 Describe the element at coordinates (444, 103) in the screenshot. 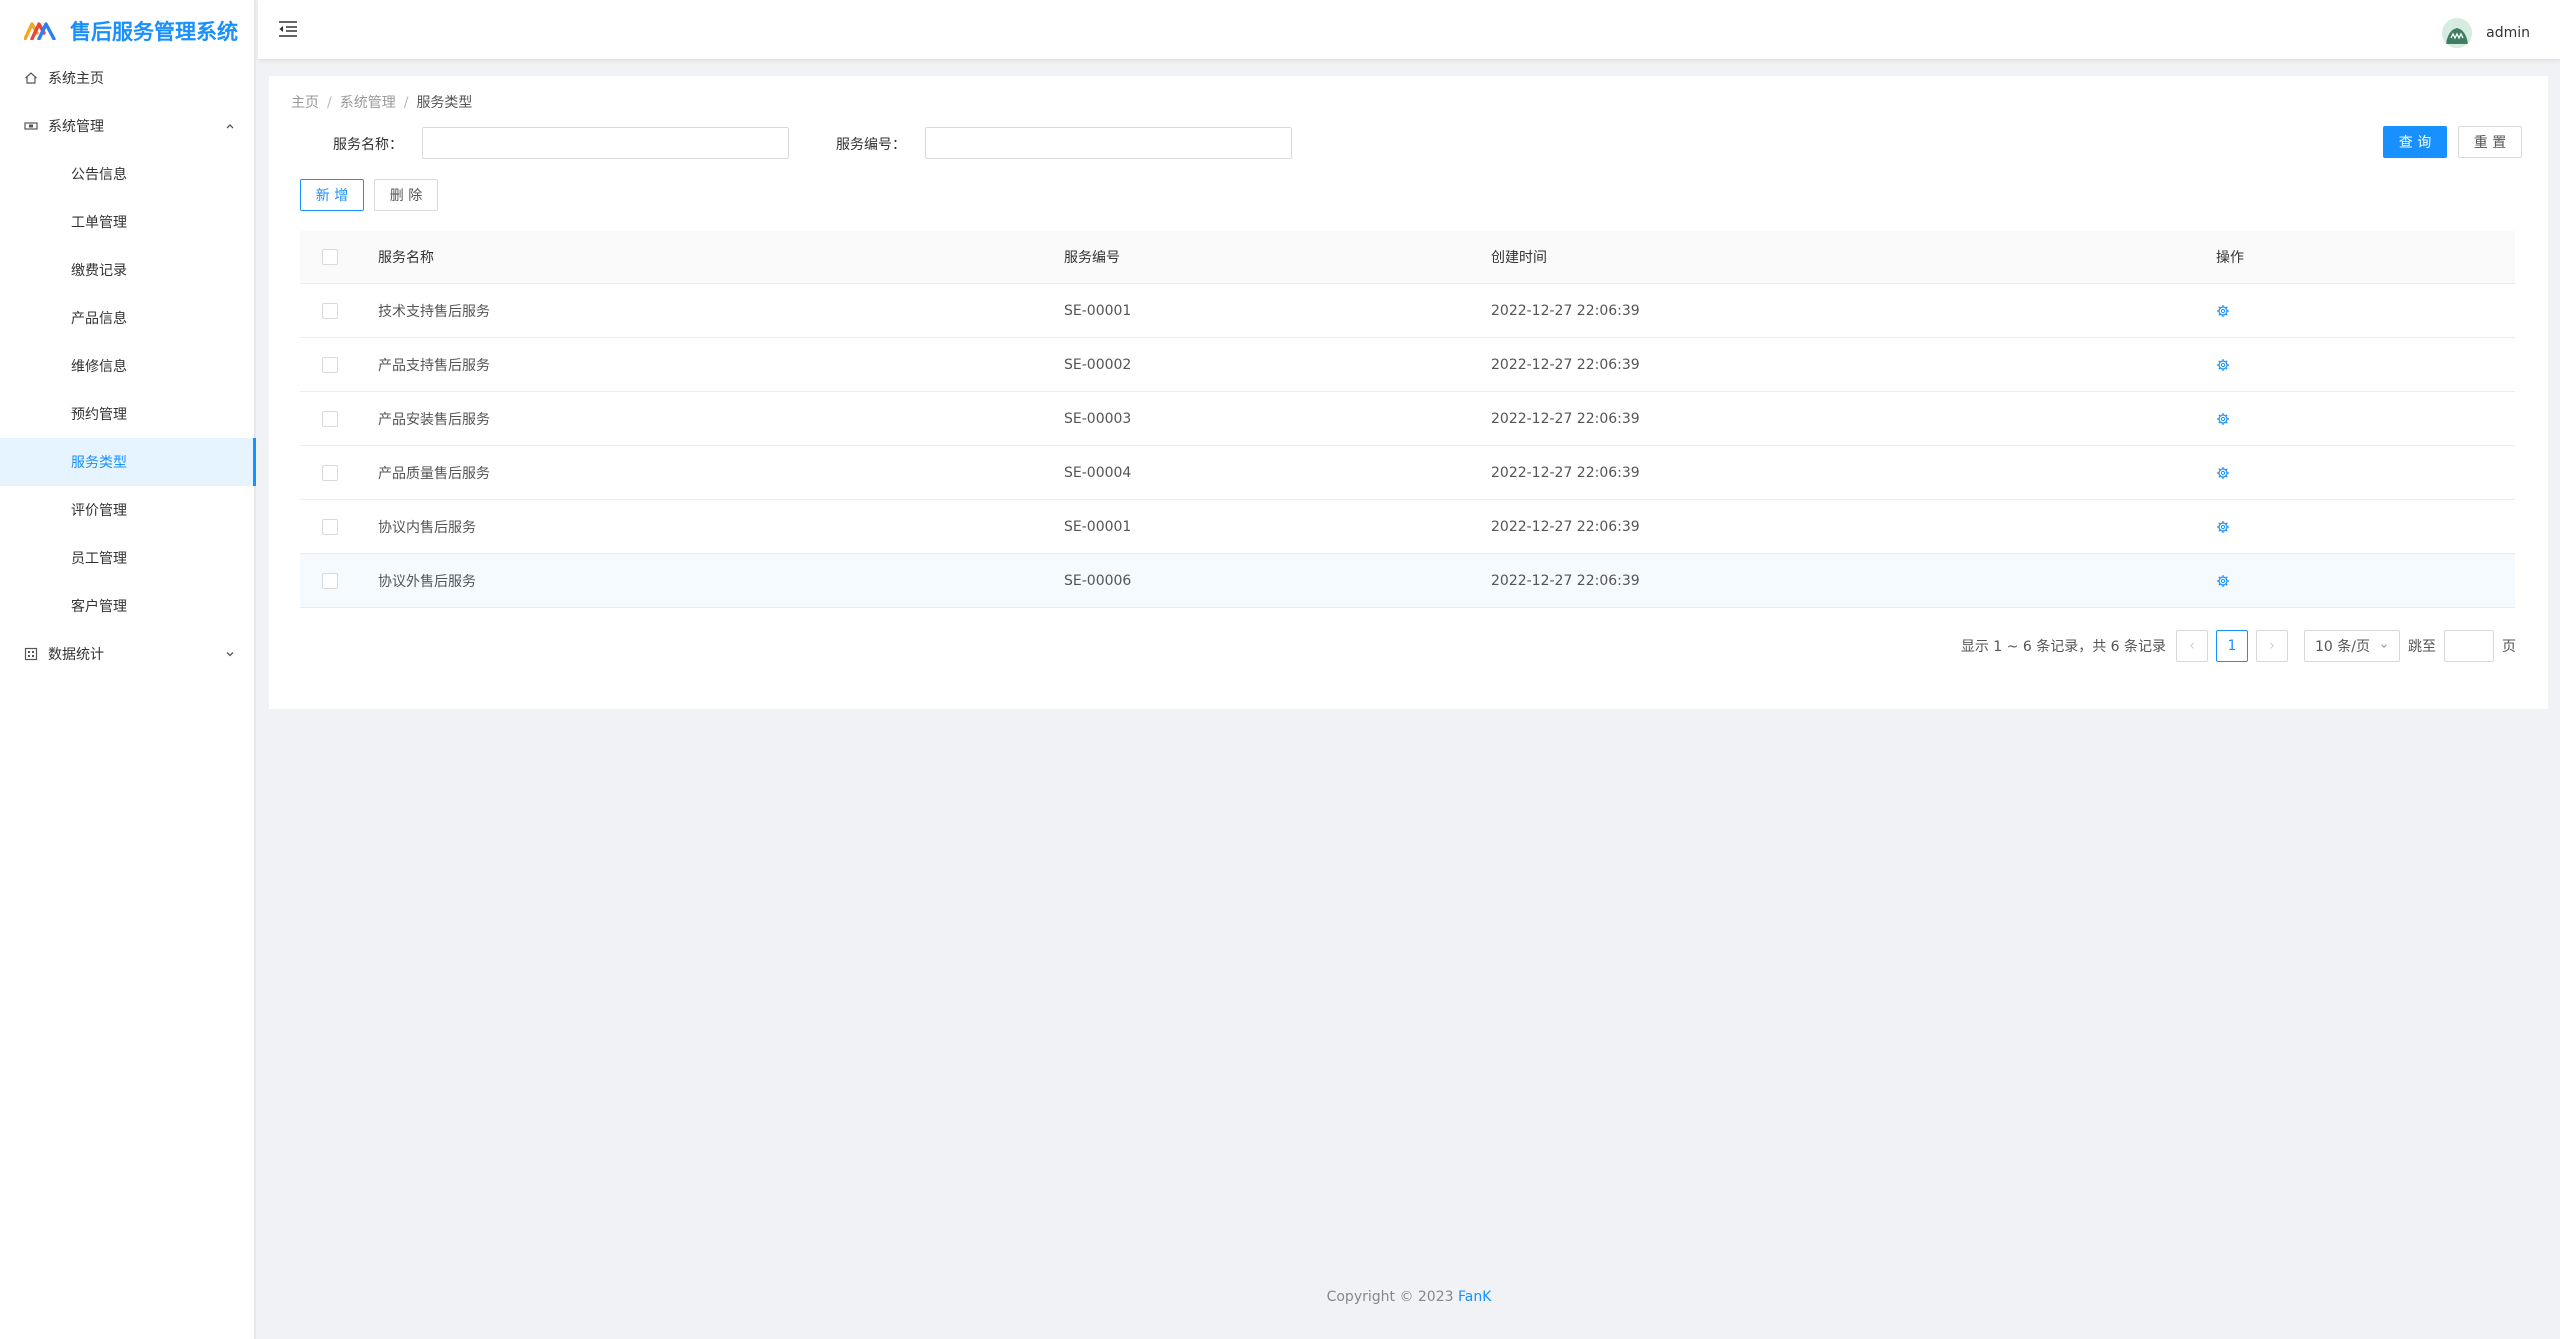

I see `breadcrumb-current: 服务类型` at that location.